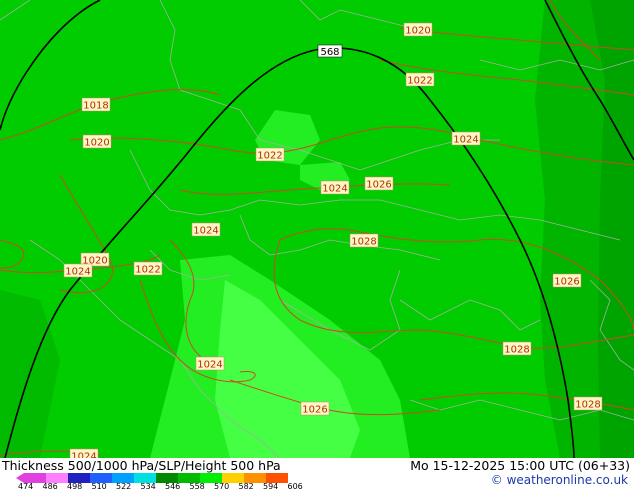 Image resolution: width=634 pixels, height=491 pixels. I want to click on height-label-568: 568, so click(330, 51).